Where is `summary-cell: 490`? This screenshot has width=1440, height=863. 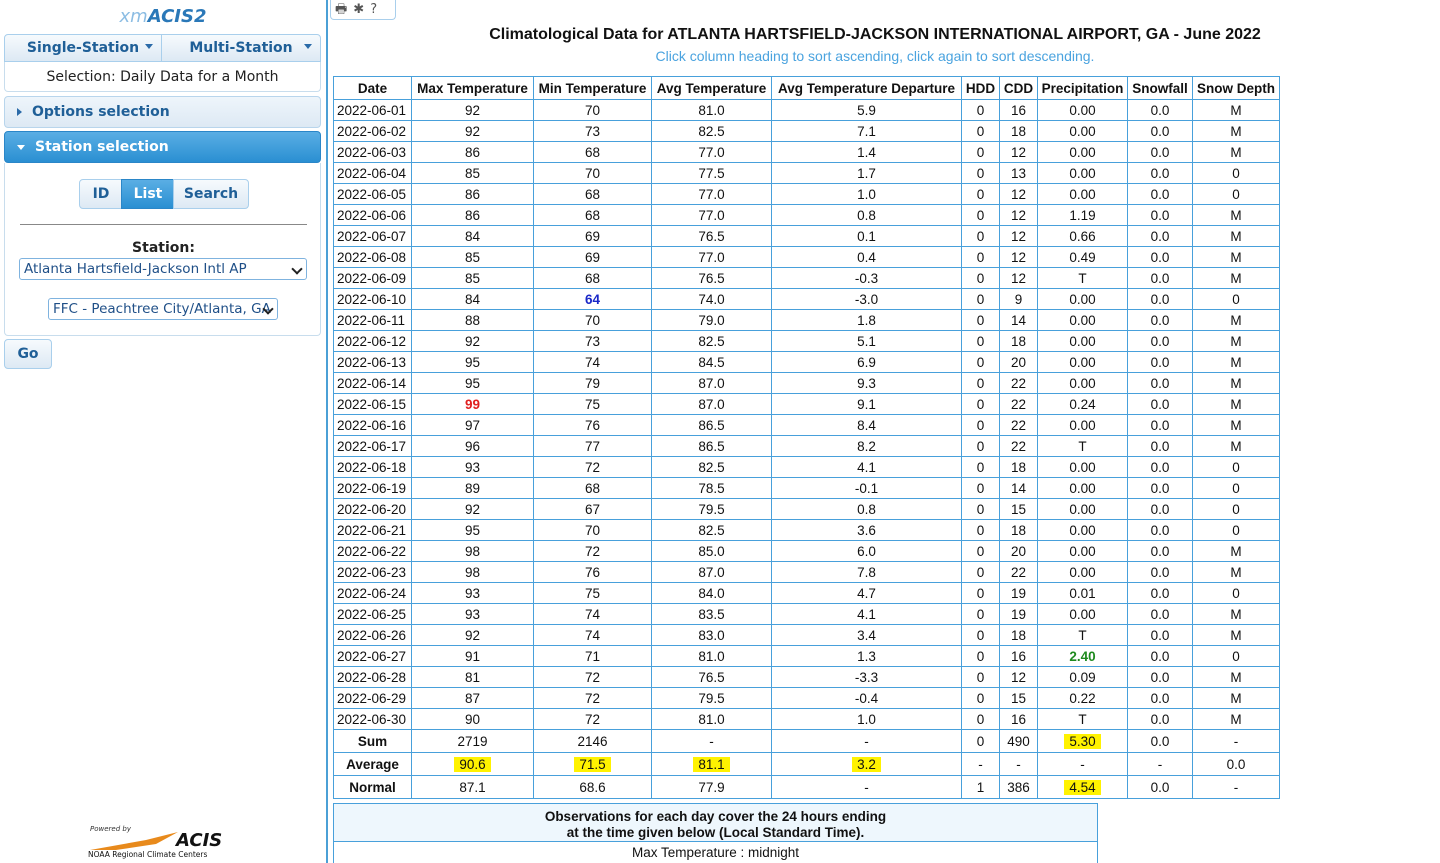
summary-cell: 490 is located at coordinates (1018, 741).